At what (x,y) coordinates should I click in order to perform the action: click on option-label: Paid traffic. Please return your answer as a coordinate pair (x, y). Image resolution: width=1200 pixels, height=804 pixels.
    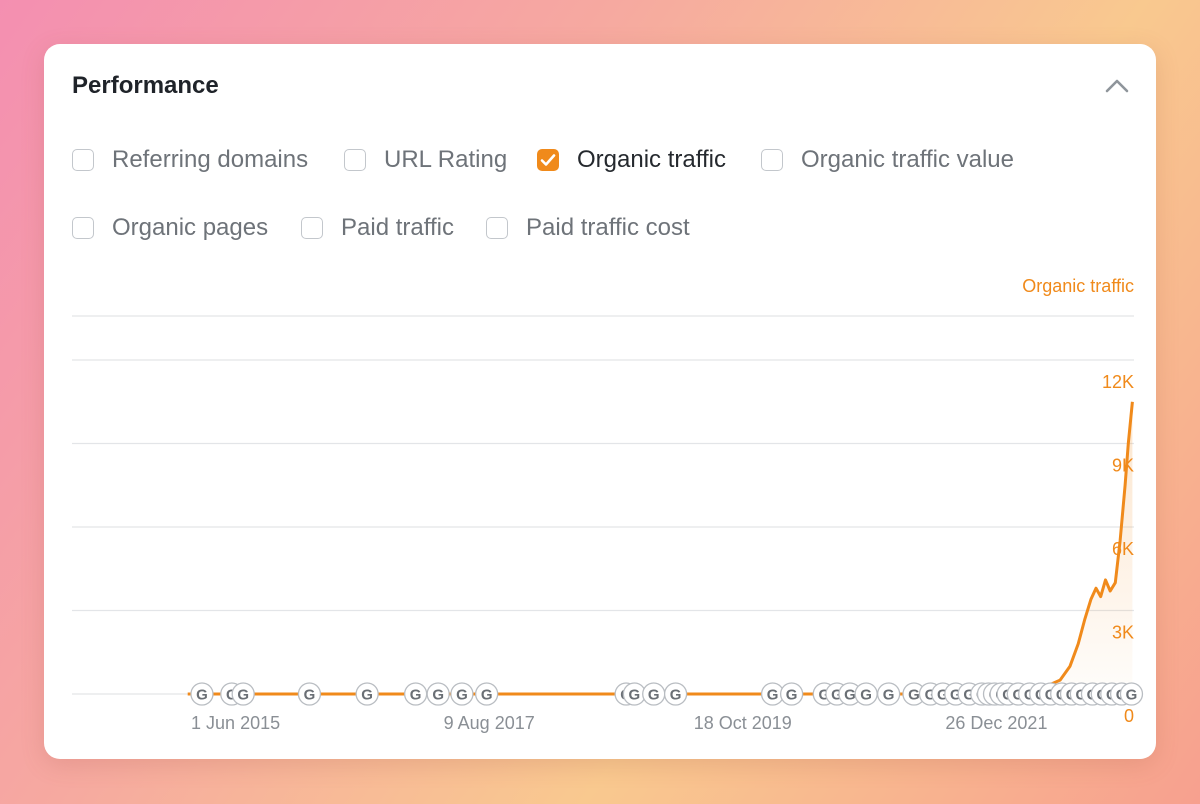
    Looking at the image, I should click on (397, 227).